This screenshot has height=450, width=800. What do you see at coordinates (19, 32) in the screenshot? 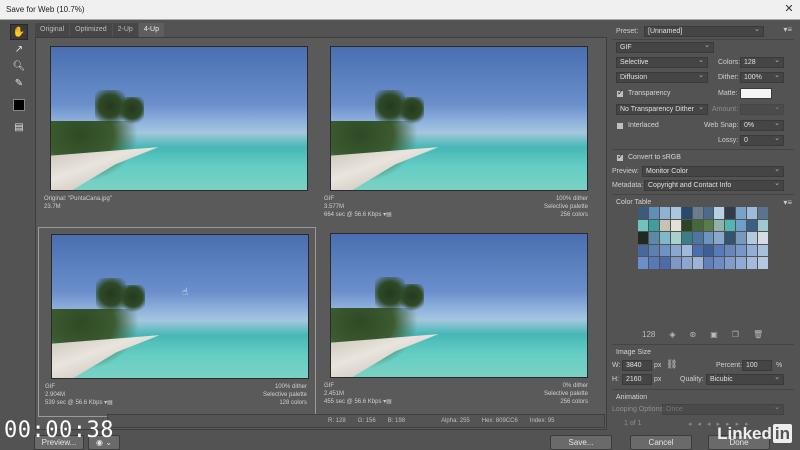
I see `hand-tool-icon: ✋` at bounding box center [19, 32].